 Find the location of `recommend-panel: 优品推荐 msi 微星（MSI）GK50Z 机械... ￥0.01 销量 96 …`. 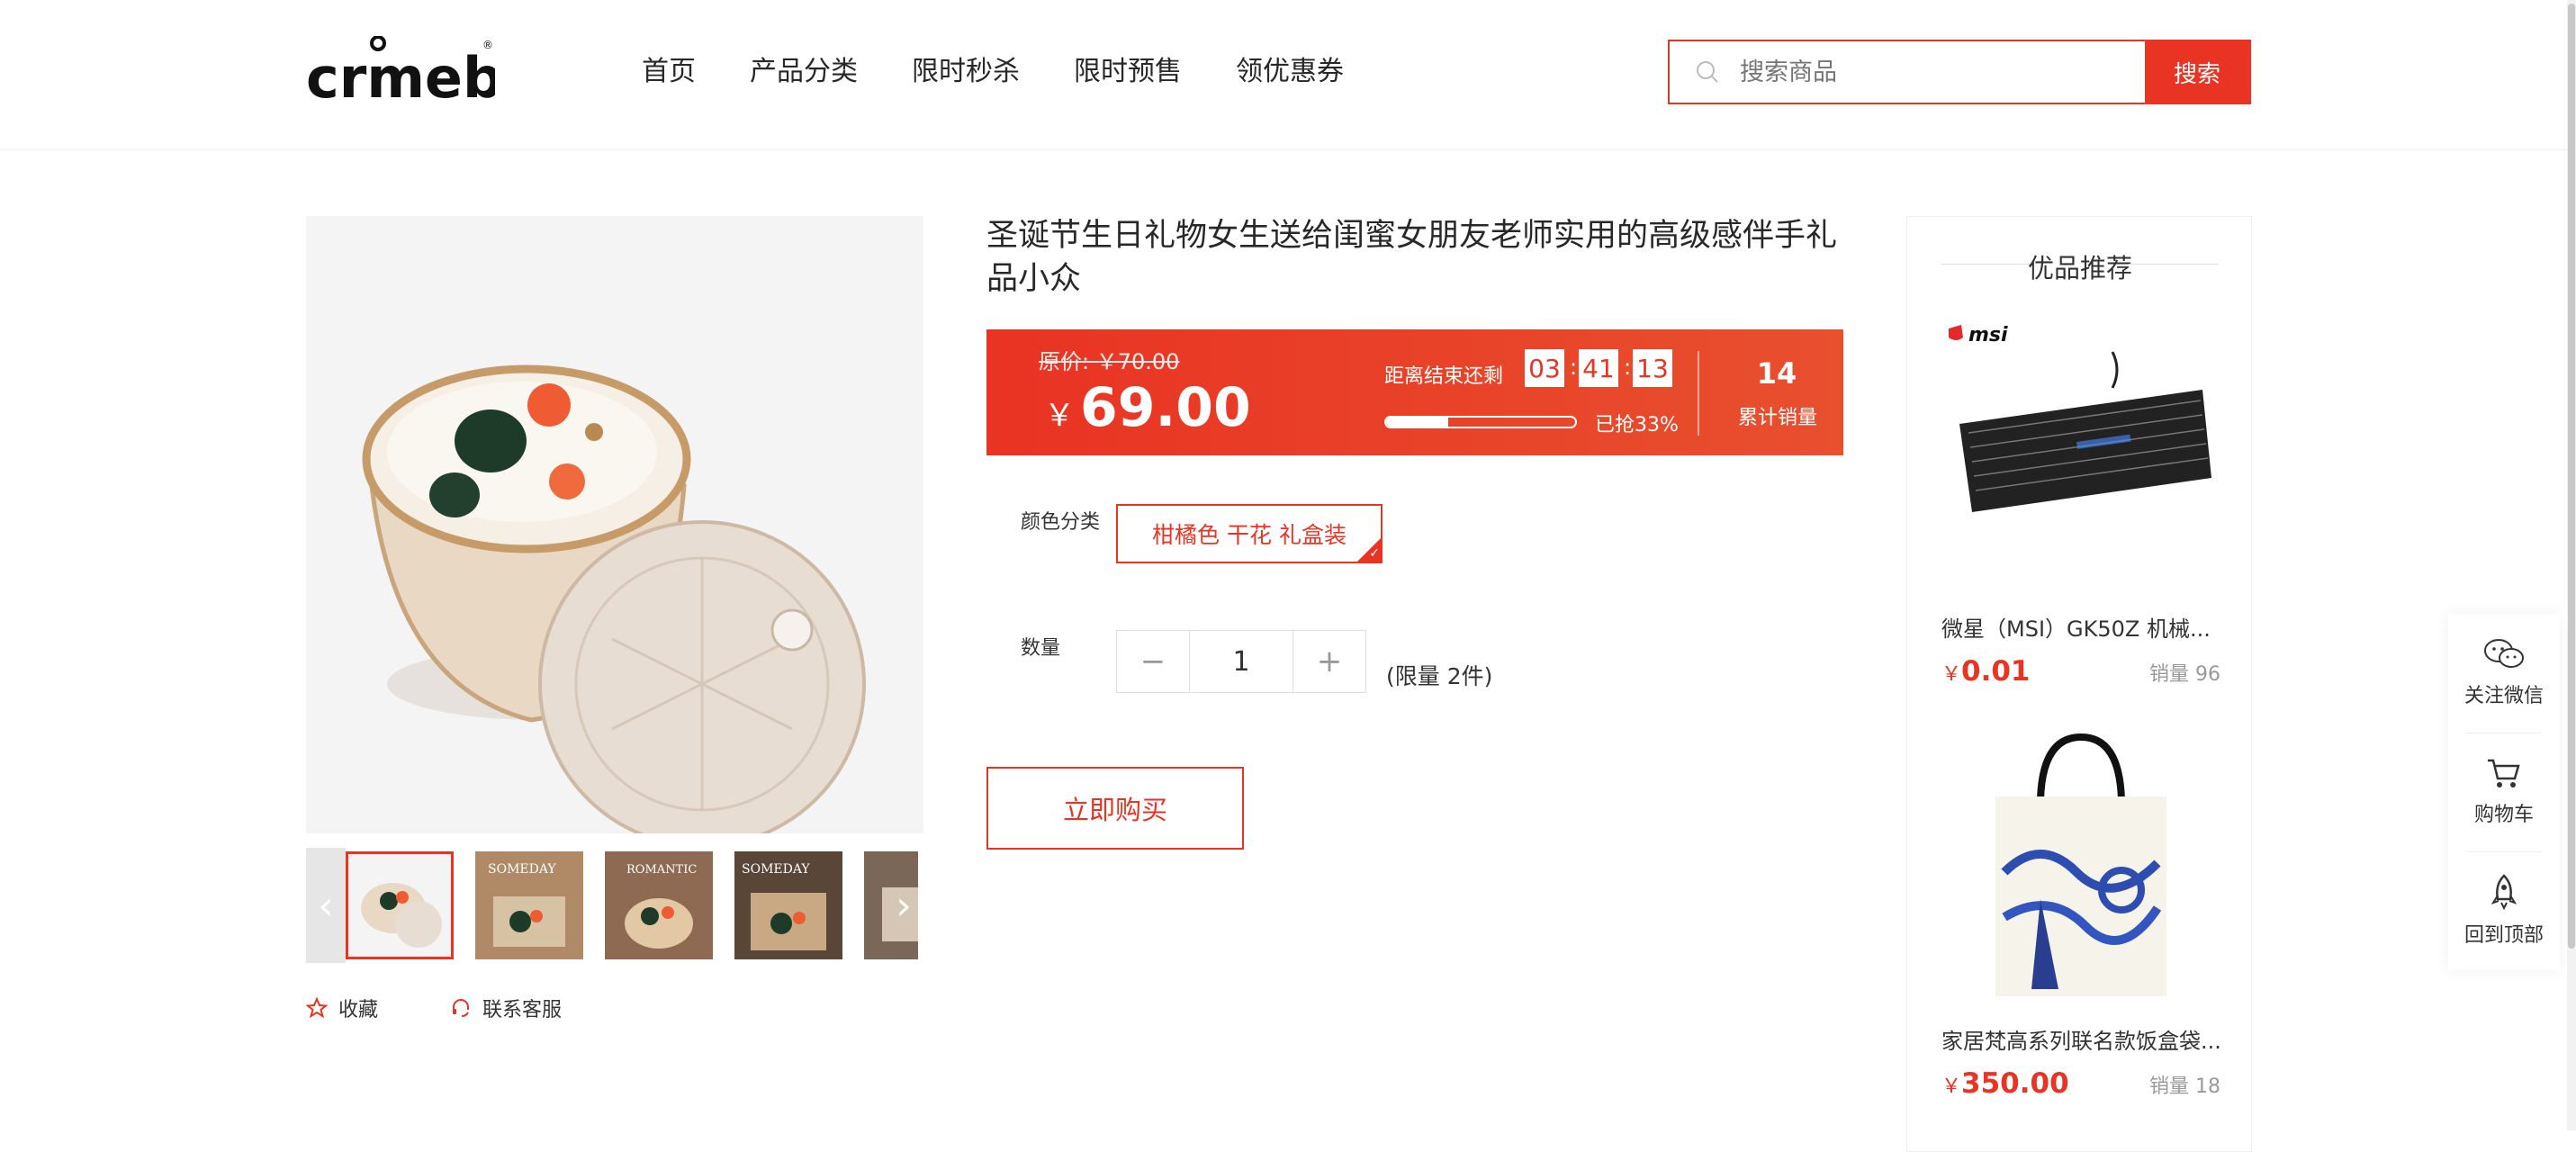

recommend-panel: 优品推荐 msi 微星（MSI）GK50Z 机械... ￥0.01 销量 96 … is located at coordinates (2079, 684).